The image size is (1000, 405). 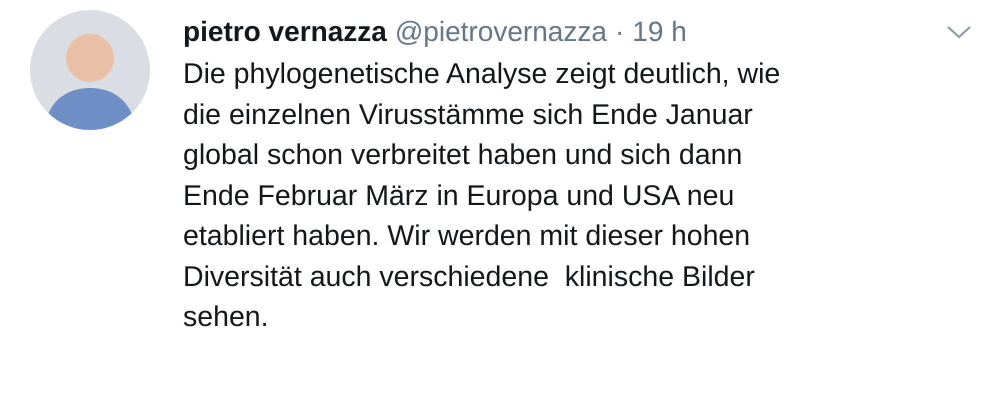 What do you see at coordinates (500, 32) in the screenshot?
I see `author-handle: @pietrovernazza` at bounding box center [500, 32].